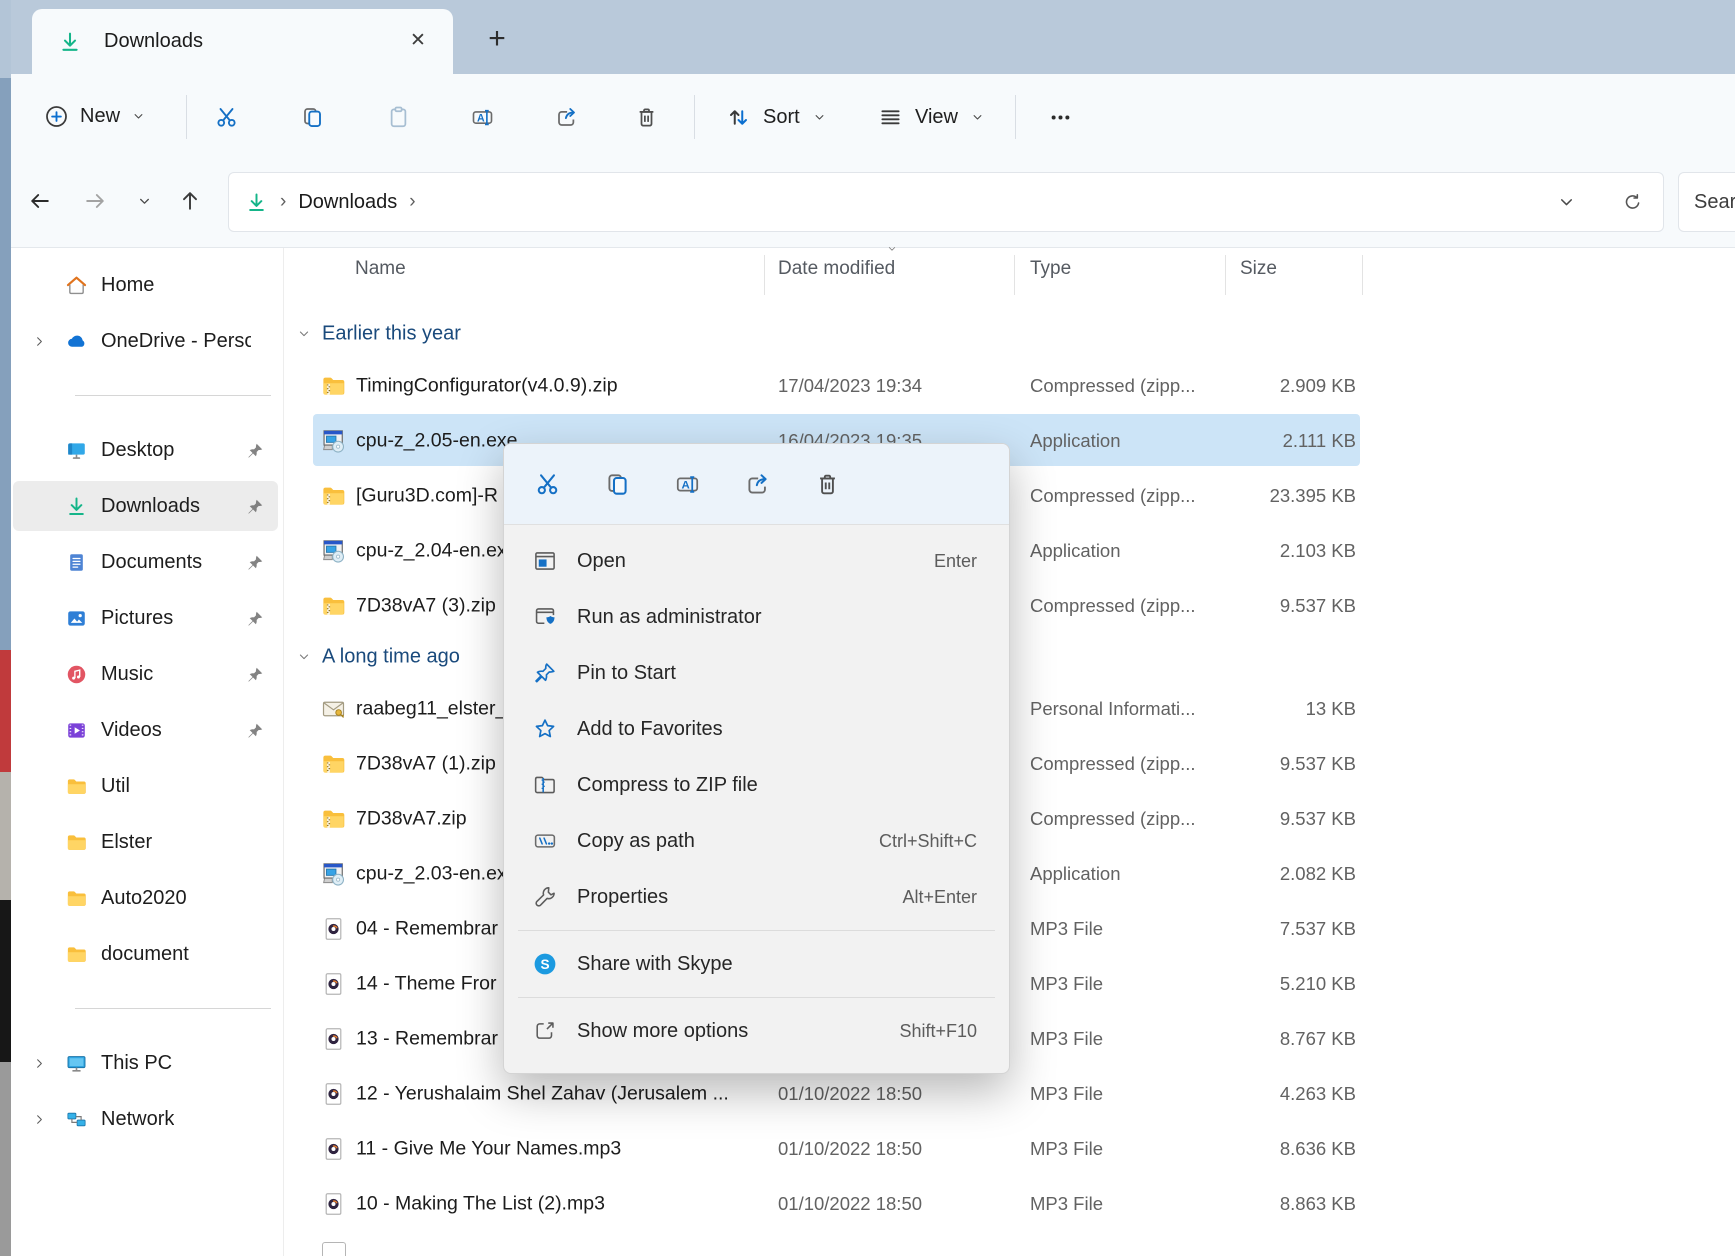  What do you see at coordinates (152, 561) in the screenshot?
I see `sidebar-item-label: Documents` at bounding box center [152, 561].